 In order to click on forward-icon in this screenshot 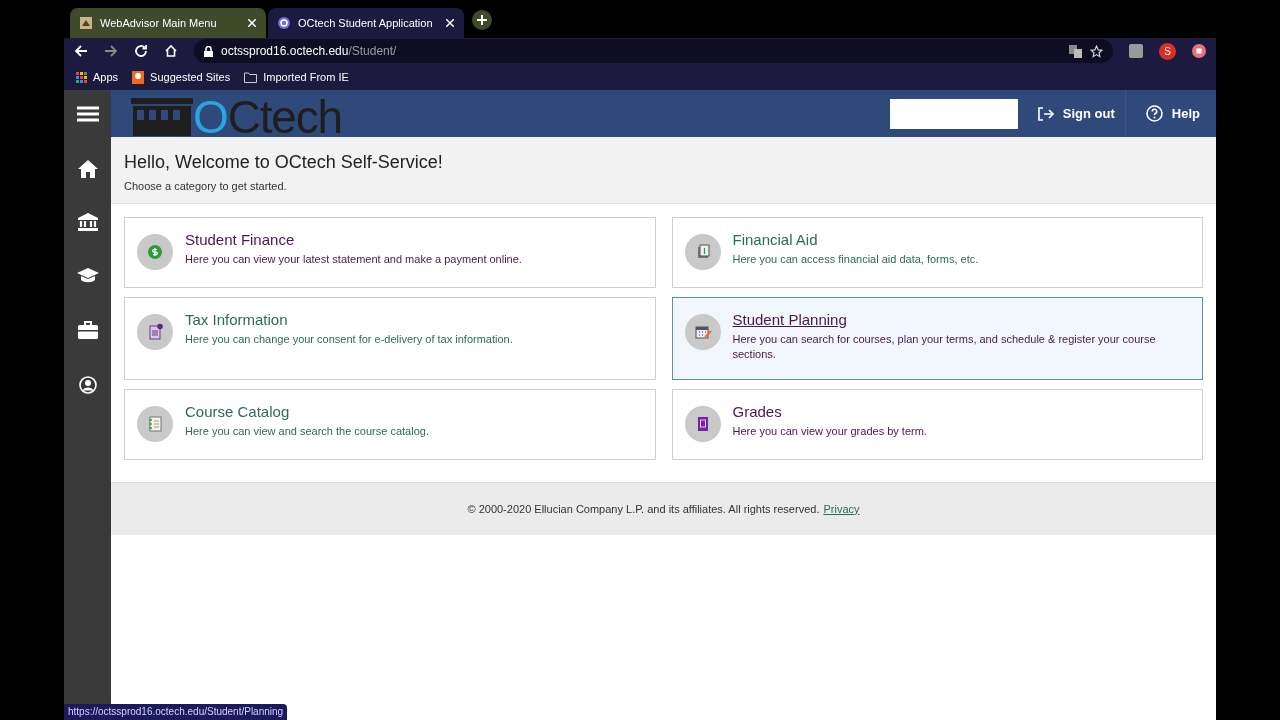, I will do `click(111, 51)`.